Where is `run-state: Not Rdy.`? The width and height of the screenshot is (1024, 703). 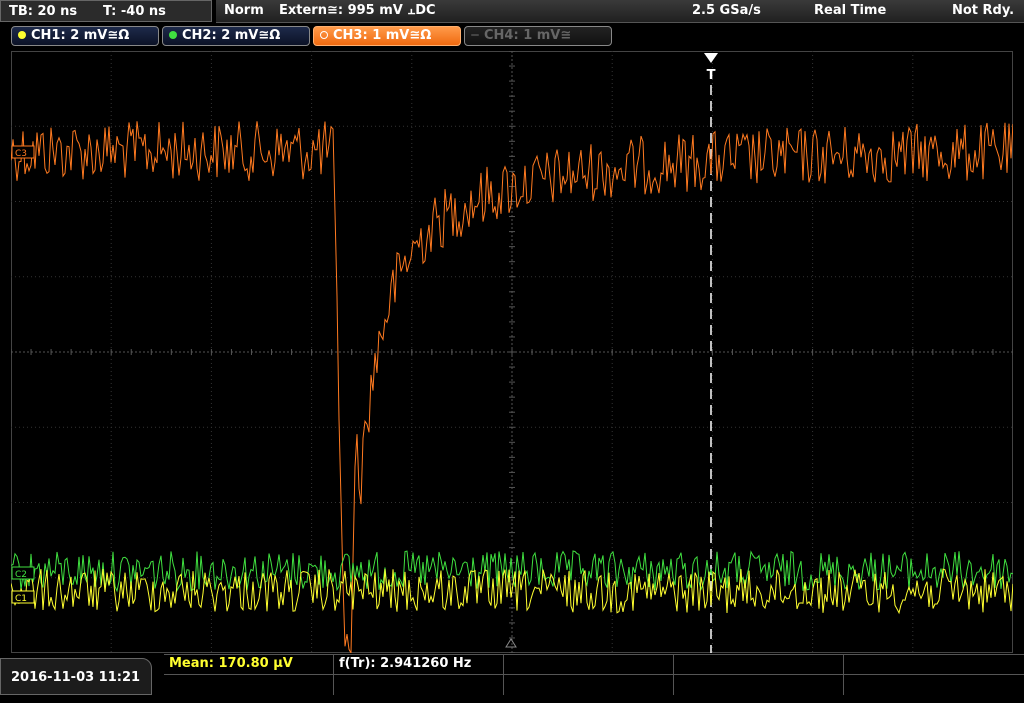 run-state: Not Rdy. is located at coordinates (983, 10).